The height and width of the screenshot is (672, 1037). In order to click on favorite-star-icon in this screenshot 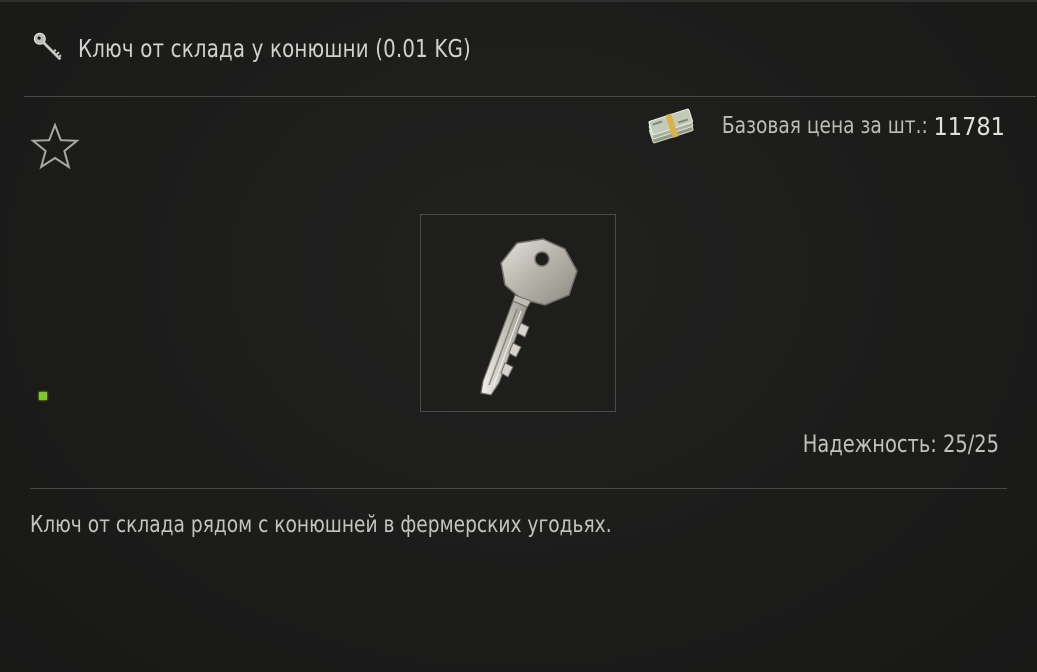, I will do `click(55, 146)`.